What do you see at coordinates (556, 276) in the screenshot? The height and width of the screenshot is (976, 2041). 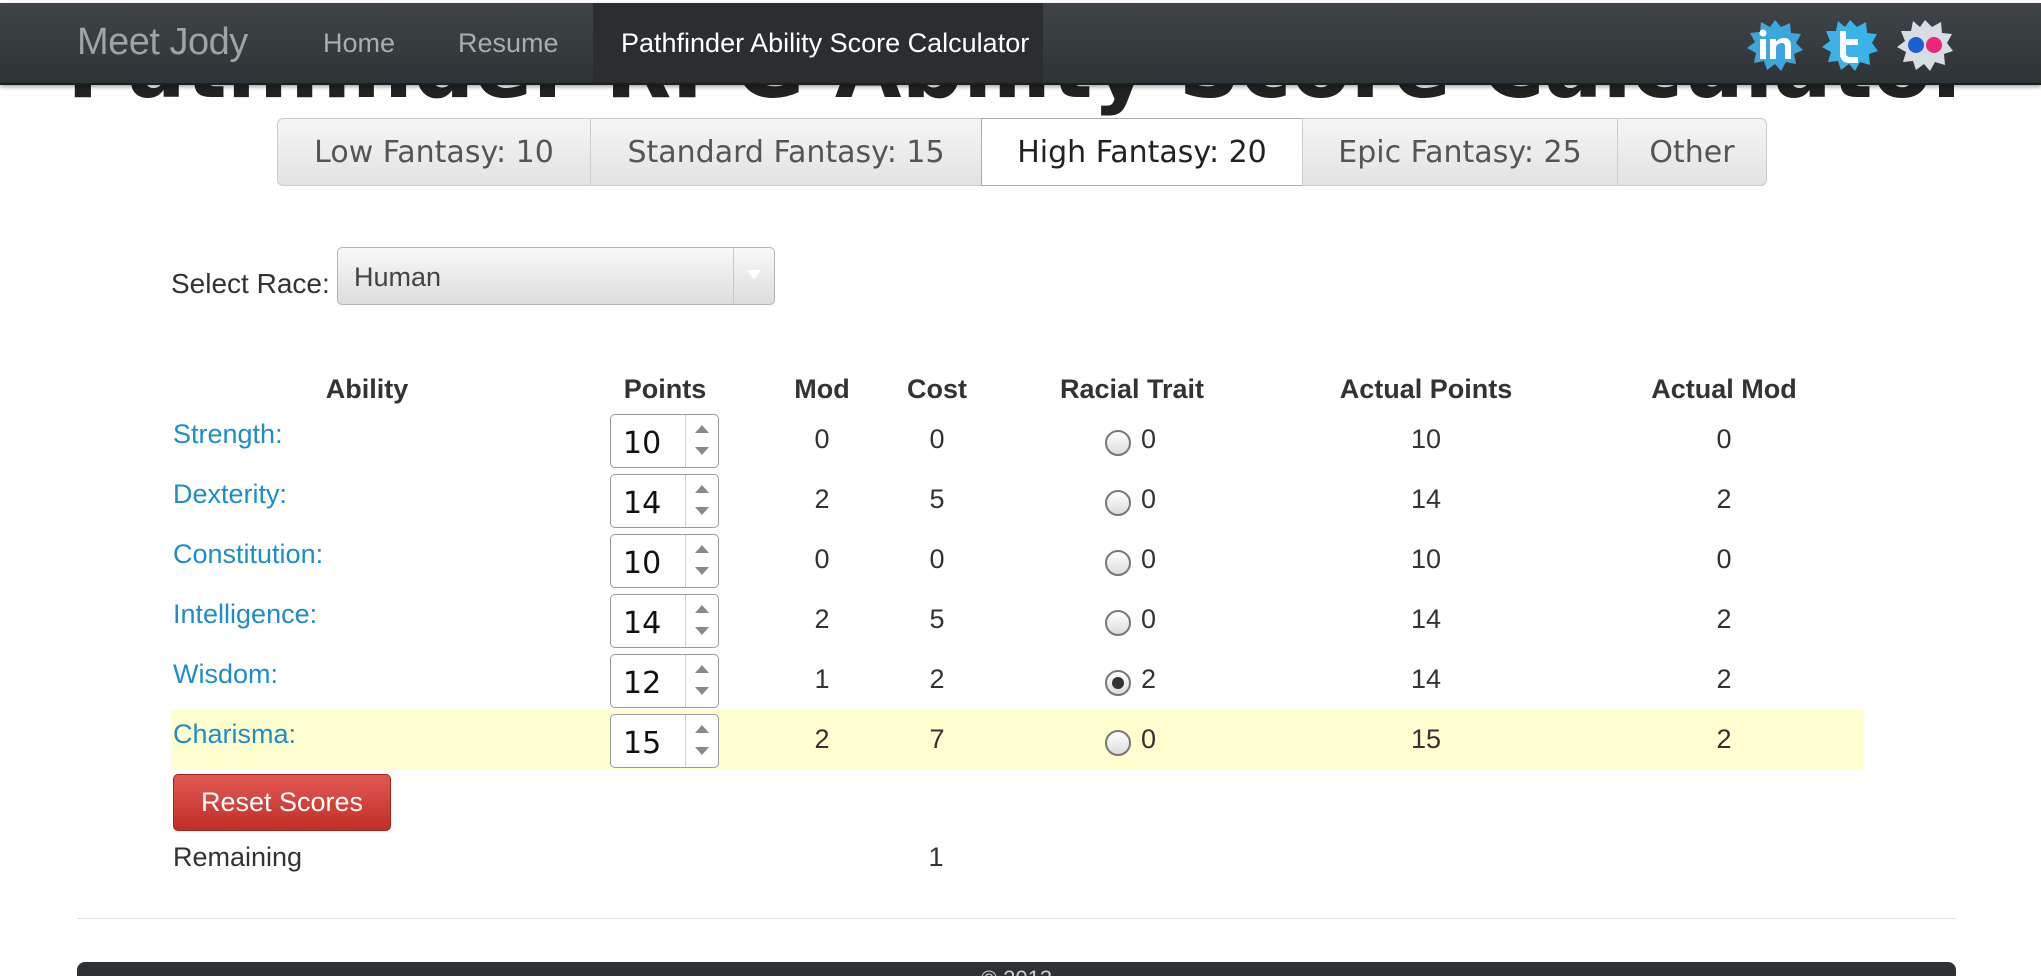 I see `race-select: Human` at bounding box center [556, 276].